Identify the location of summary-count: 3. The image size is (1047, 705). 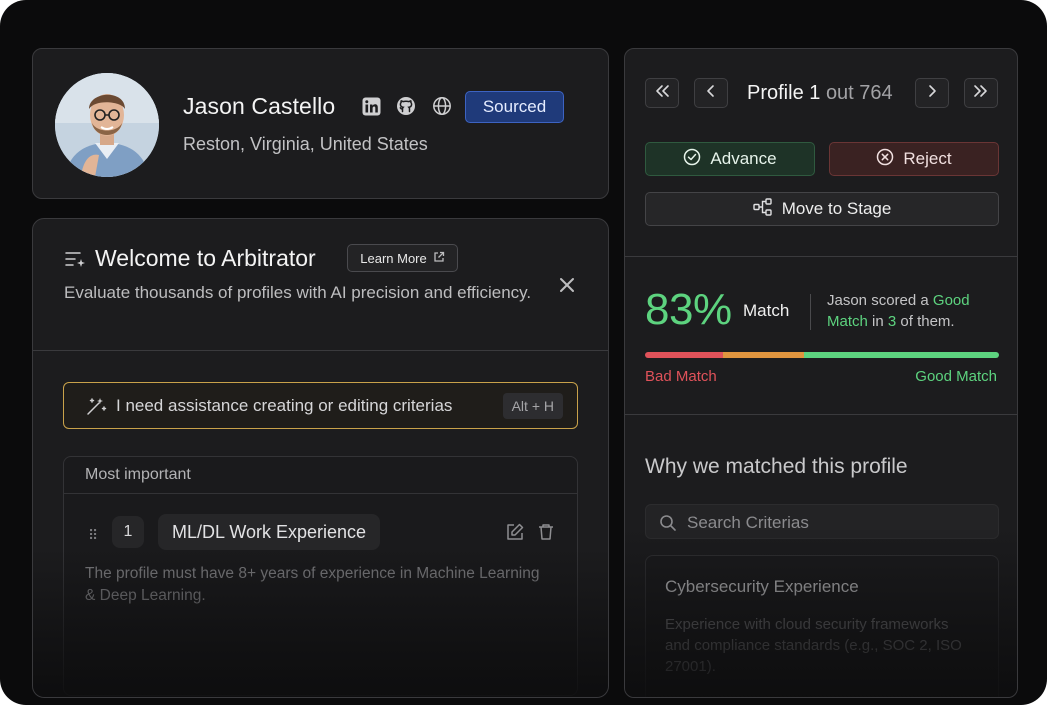
(892, 321).